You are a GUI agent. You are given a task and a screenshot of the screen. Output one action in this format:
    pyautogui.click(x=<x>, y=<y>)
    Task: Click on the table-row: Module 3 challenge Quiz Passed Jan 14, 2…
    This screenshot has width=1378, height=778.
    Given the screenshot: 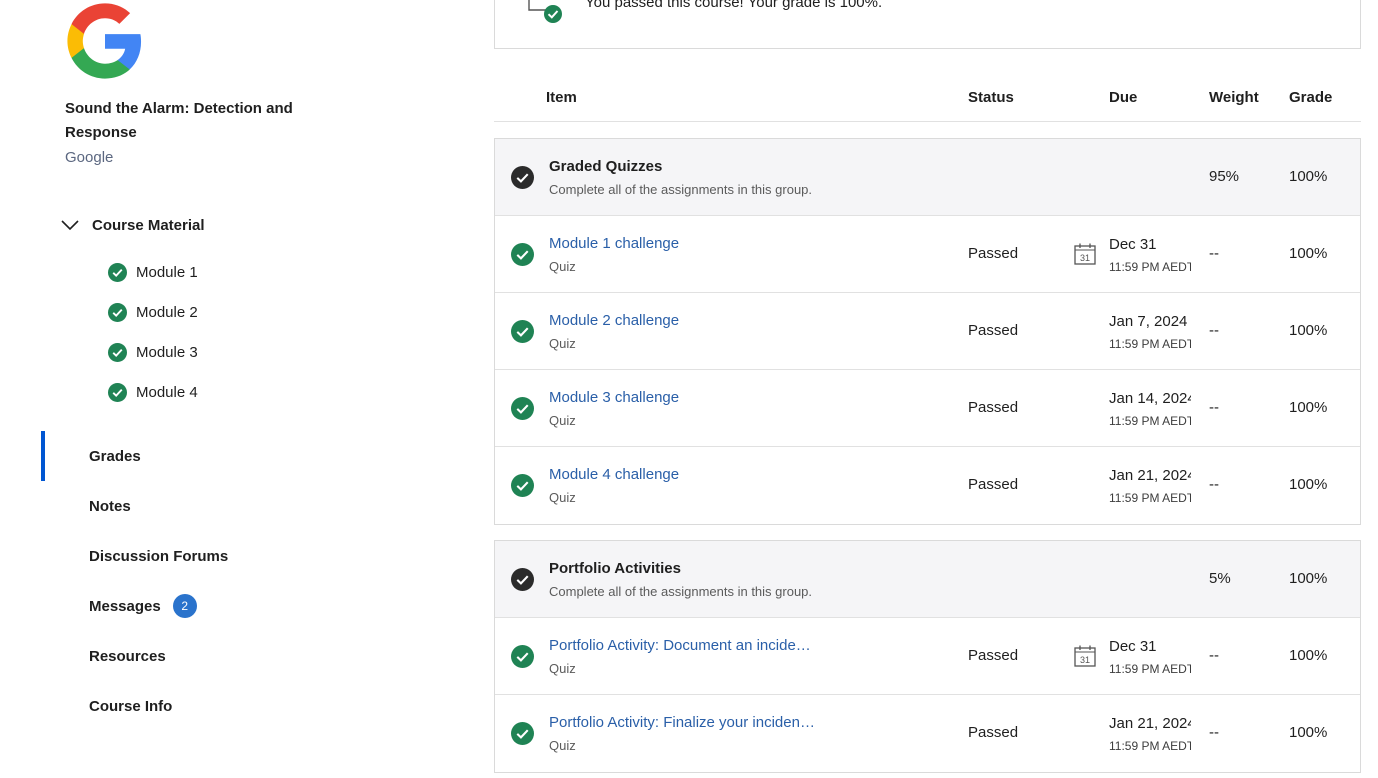 What is the action you would take?
    pyautogui.click(x=927, y=408)
    